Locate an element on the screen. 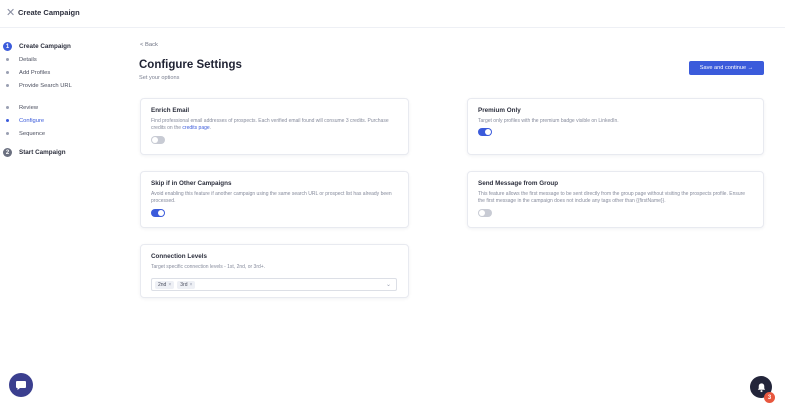 The width and height of the screenshot is (785, 408). selected-tag: 3rd × is located at coordinates (186, 284).